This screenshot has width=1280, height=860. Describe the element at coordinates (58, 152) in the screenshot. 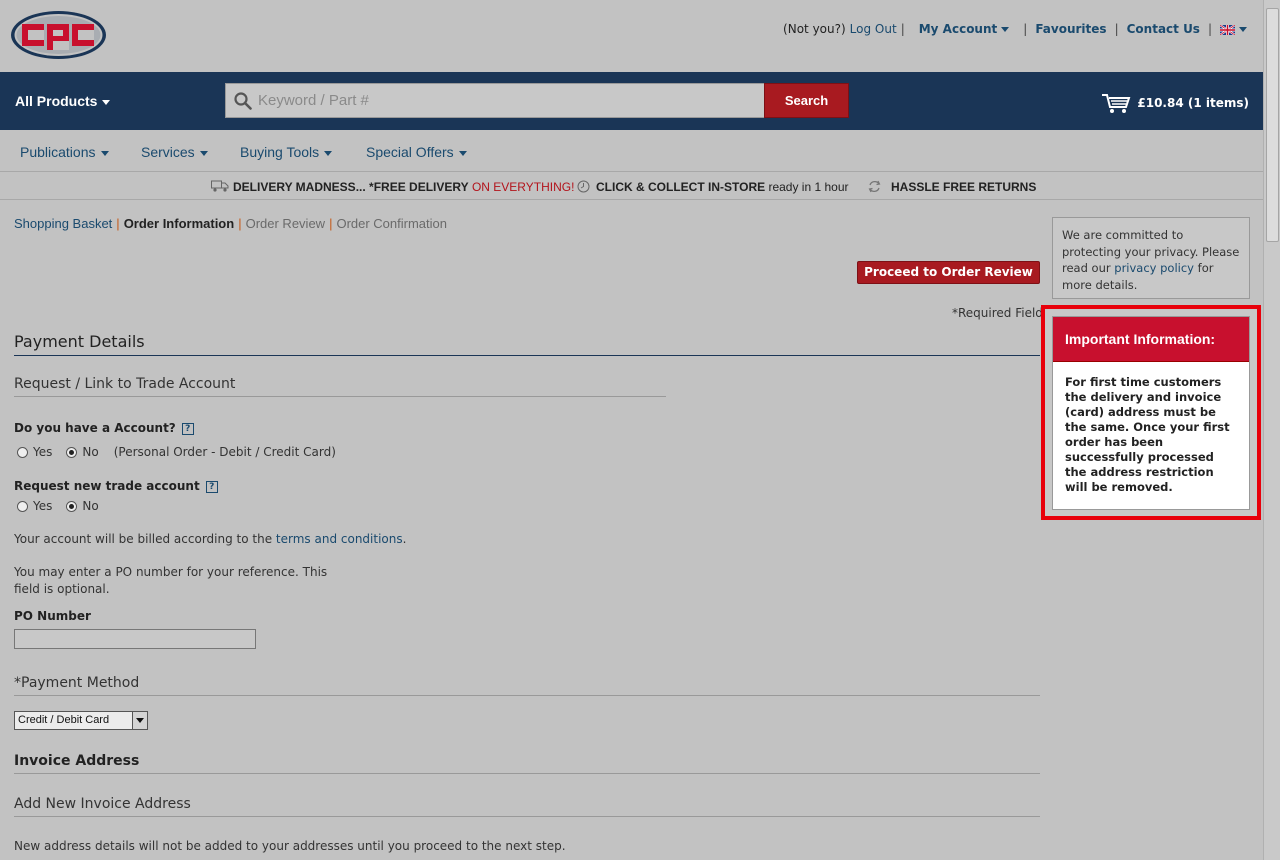

I see `nav-item-label: Publications` at that location.